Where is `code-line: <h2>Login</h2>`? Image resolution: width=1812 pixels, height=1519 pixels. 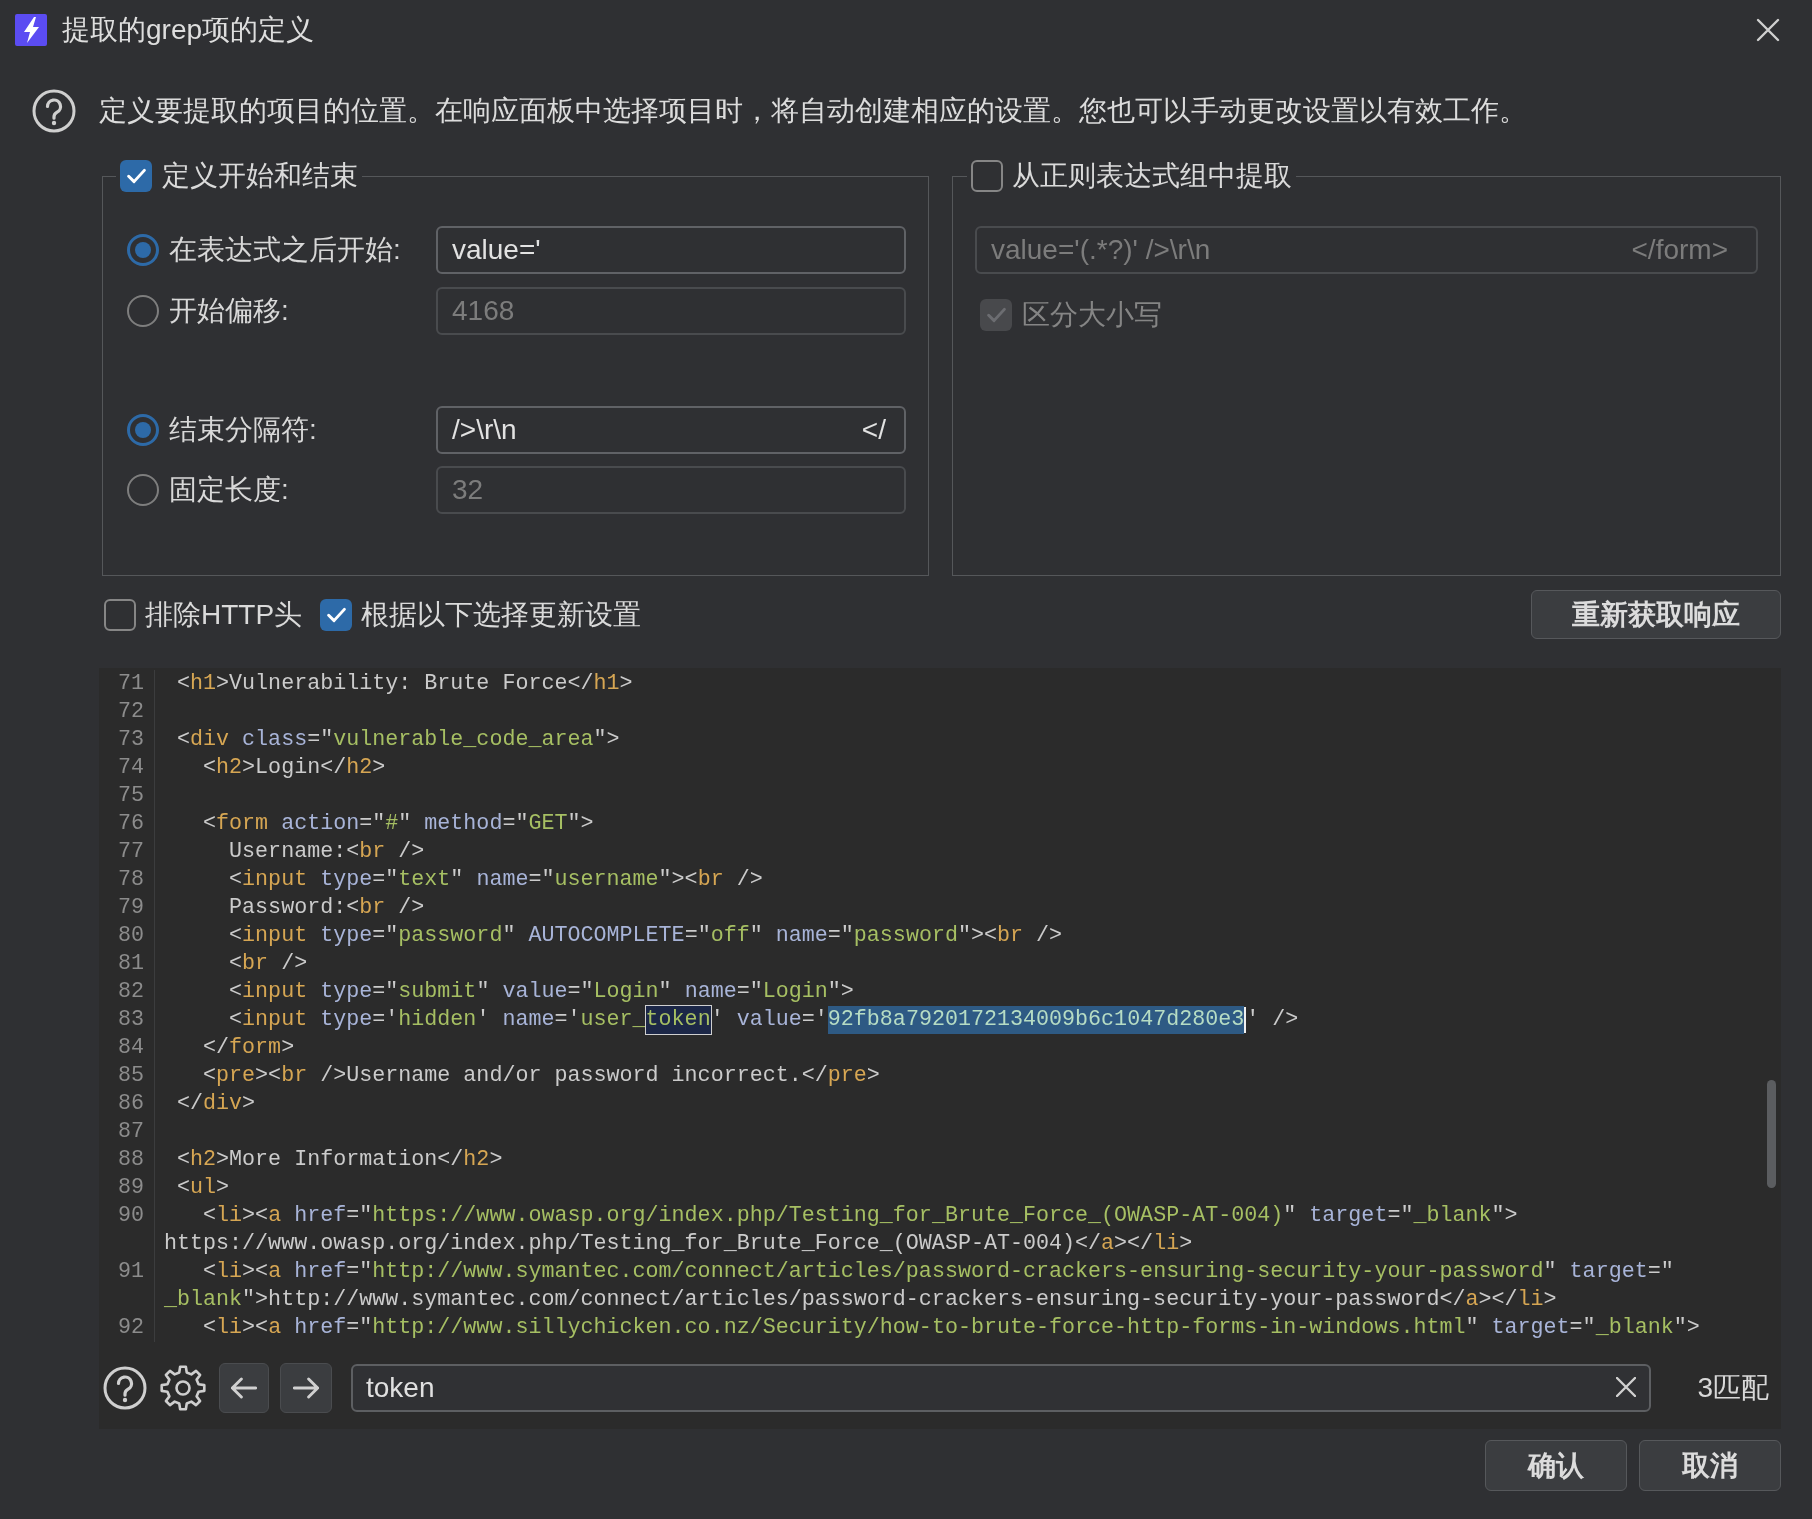 code-line: <h2>Login</h2> is located at coordinates (294, 768).